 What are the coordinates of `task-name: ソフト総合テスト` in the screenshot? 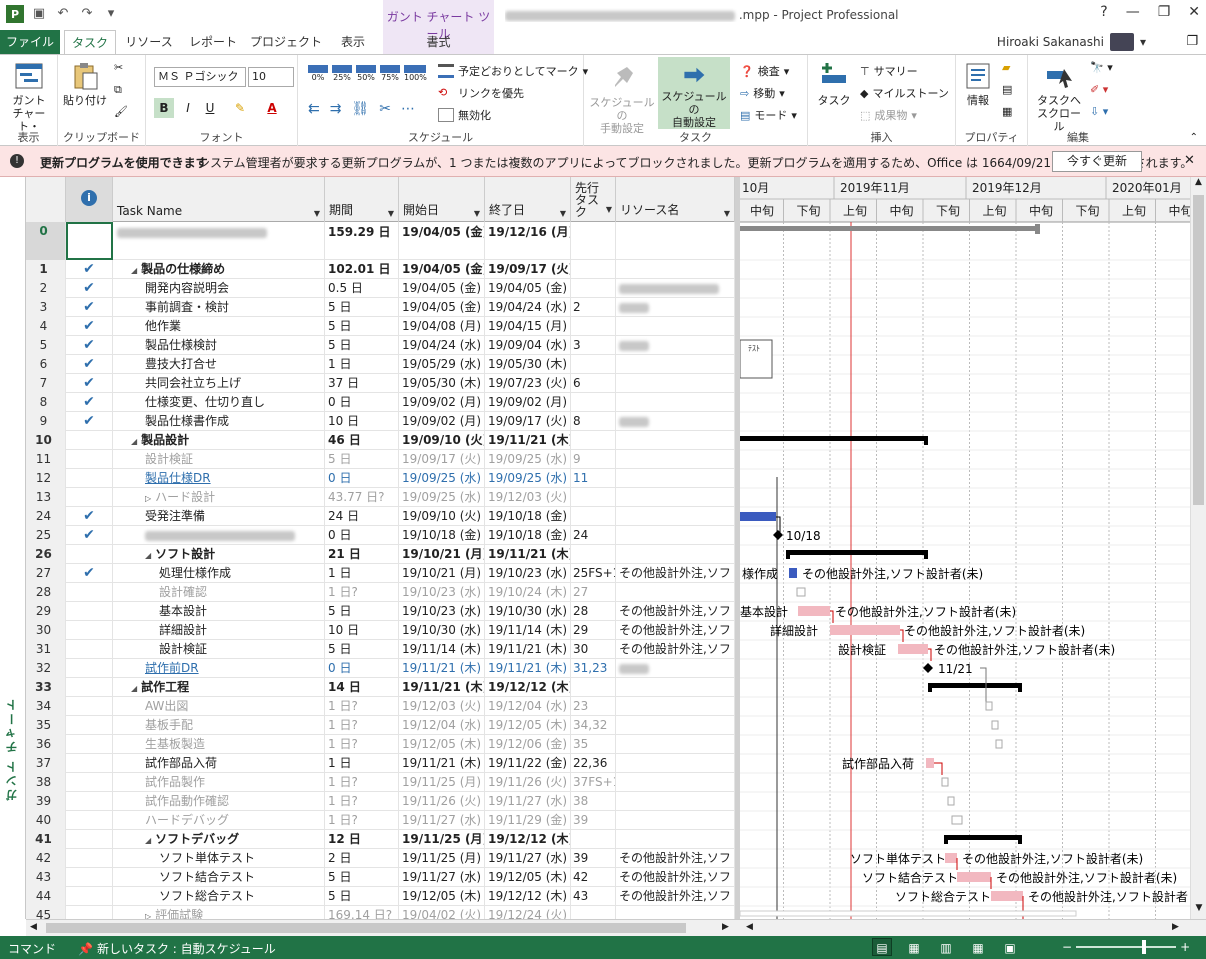 It's located at (219, 896).